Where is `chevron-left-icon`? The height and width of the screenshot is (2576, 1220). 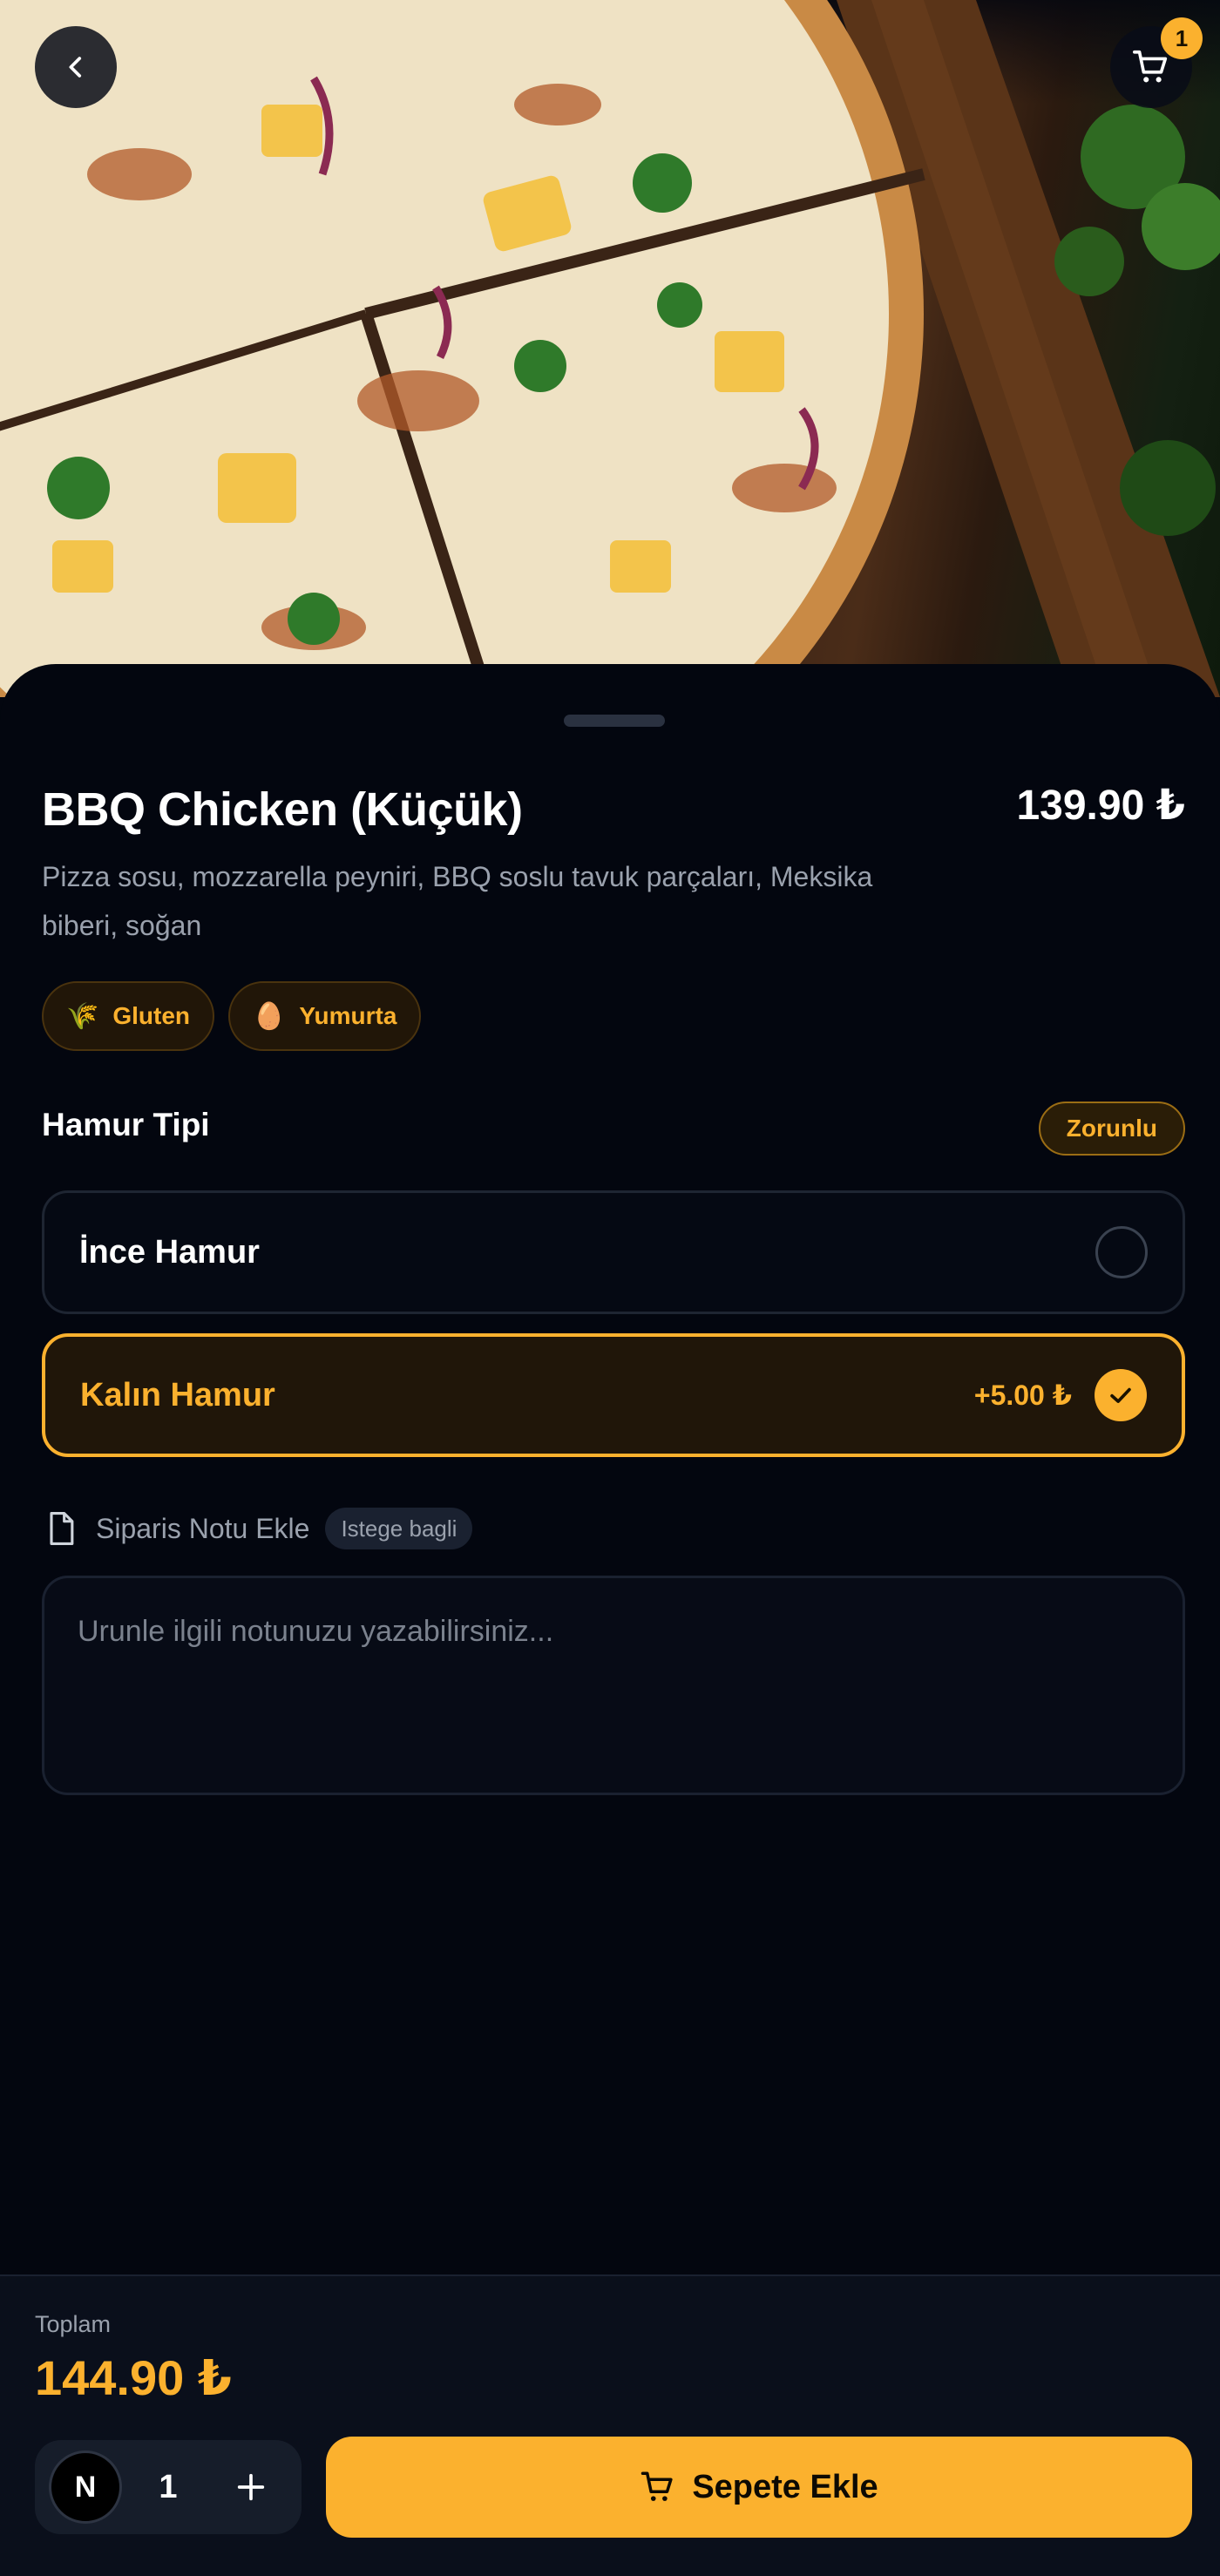 chevron-left-icon is located at coordinates (75, 68).